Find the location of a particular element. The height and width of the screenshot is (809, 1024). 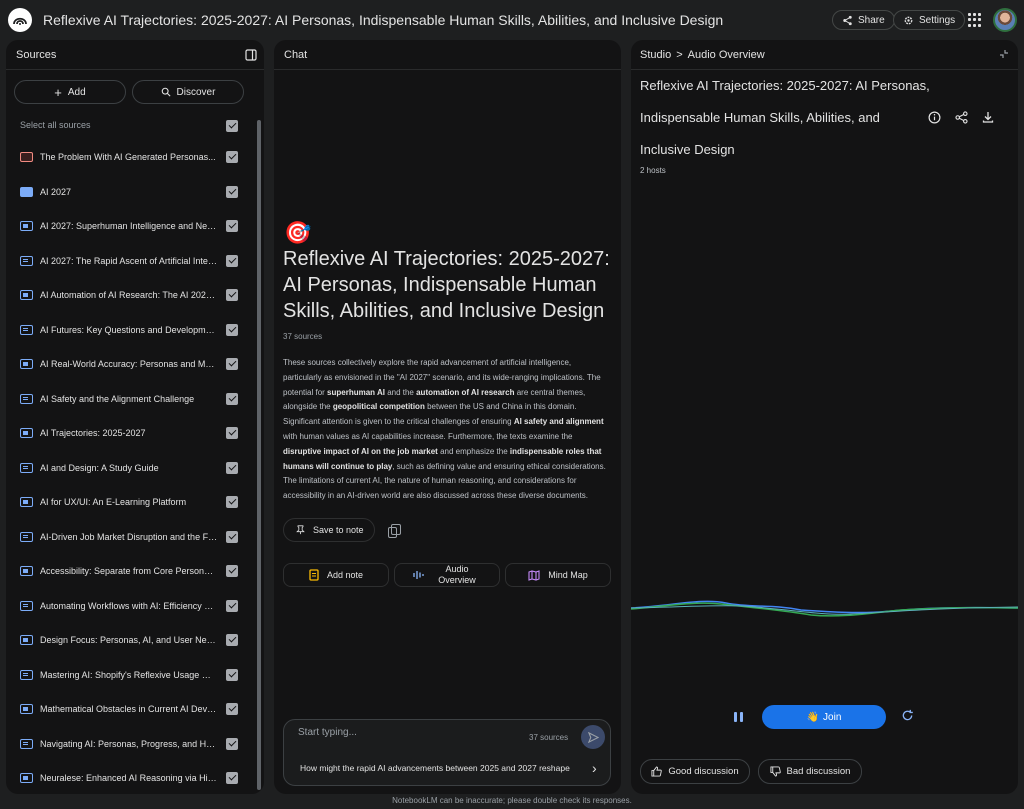

source-item: AI Safety and the Alignment Challenge is located at coordinates (130, 399).